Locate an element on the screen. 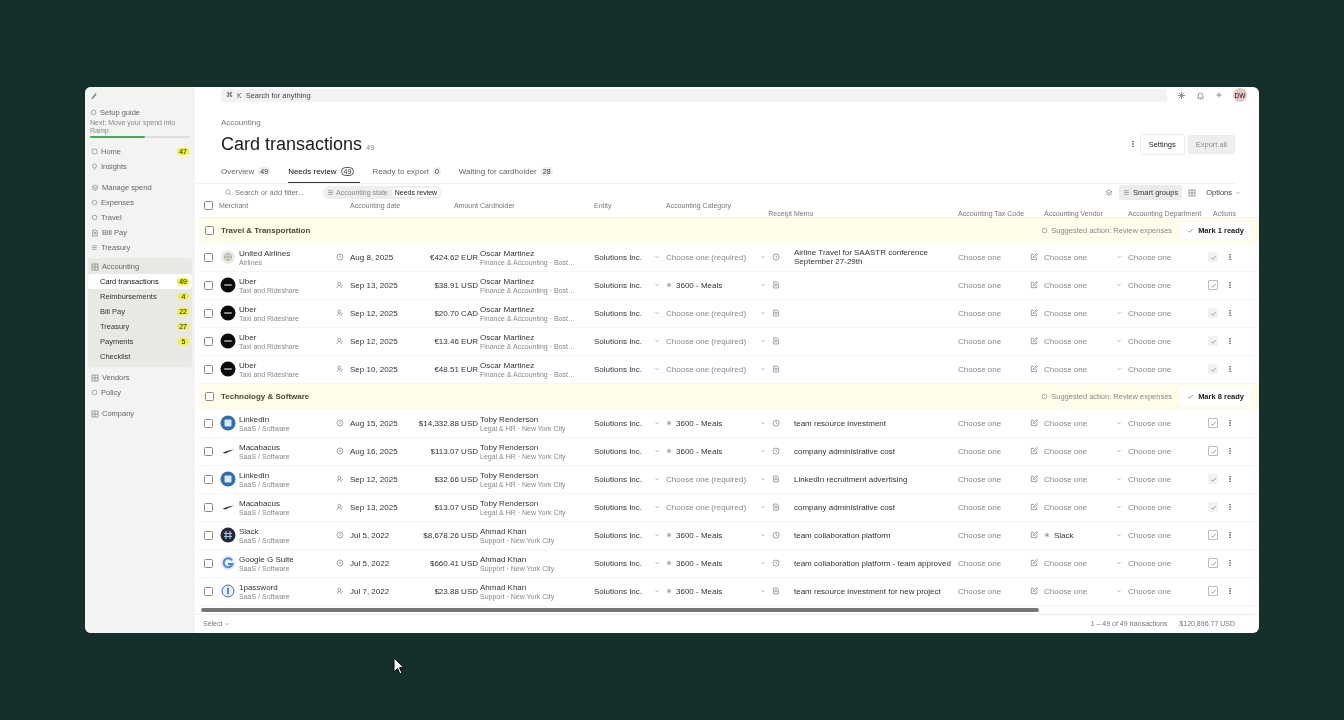 Image resolution: width=1344 pixels, height=720 pixels. group-title: Technology & Software is located at coordinates (266, 397).